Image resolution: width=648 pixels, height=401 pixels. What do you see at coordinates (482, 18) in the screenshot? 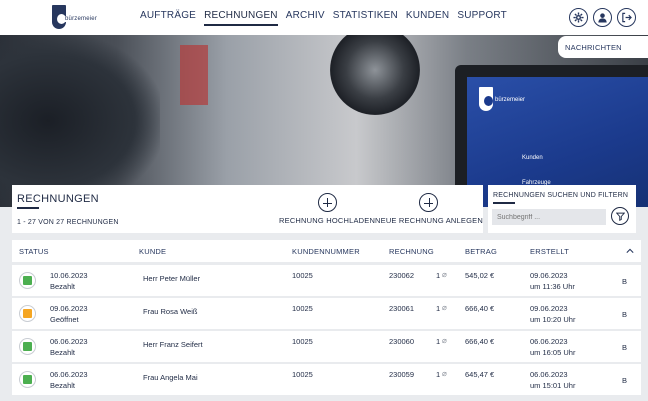
I see `nav-support: SUPPORT` at bounding box center [482, 18].